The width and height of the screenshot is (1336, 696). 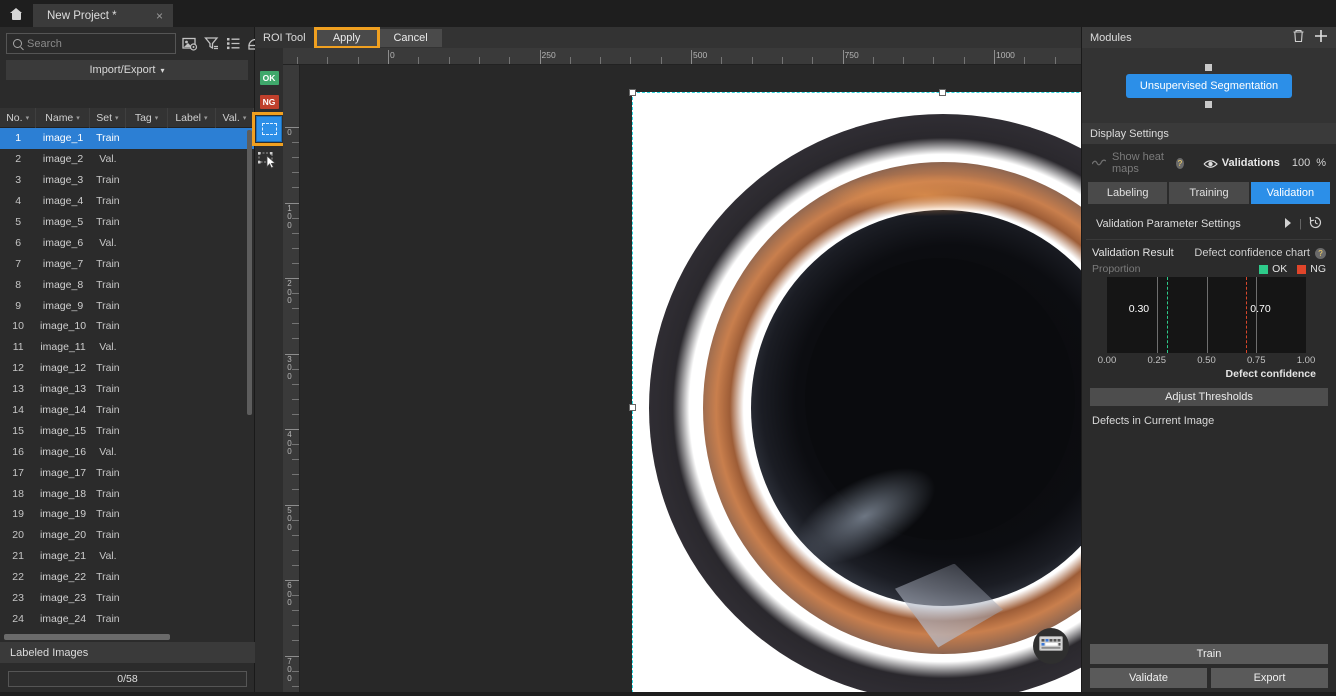 What do you see at coordinates (103, 15) in the screenshot?
I see `project-tab: New Project * ×` at bounding box center [103, 15].